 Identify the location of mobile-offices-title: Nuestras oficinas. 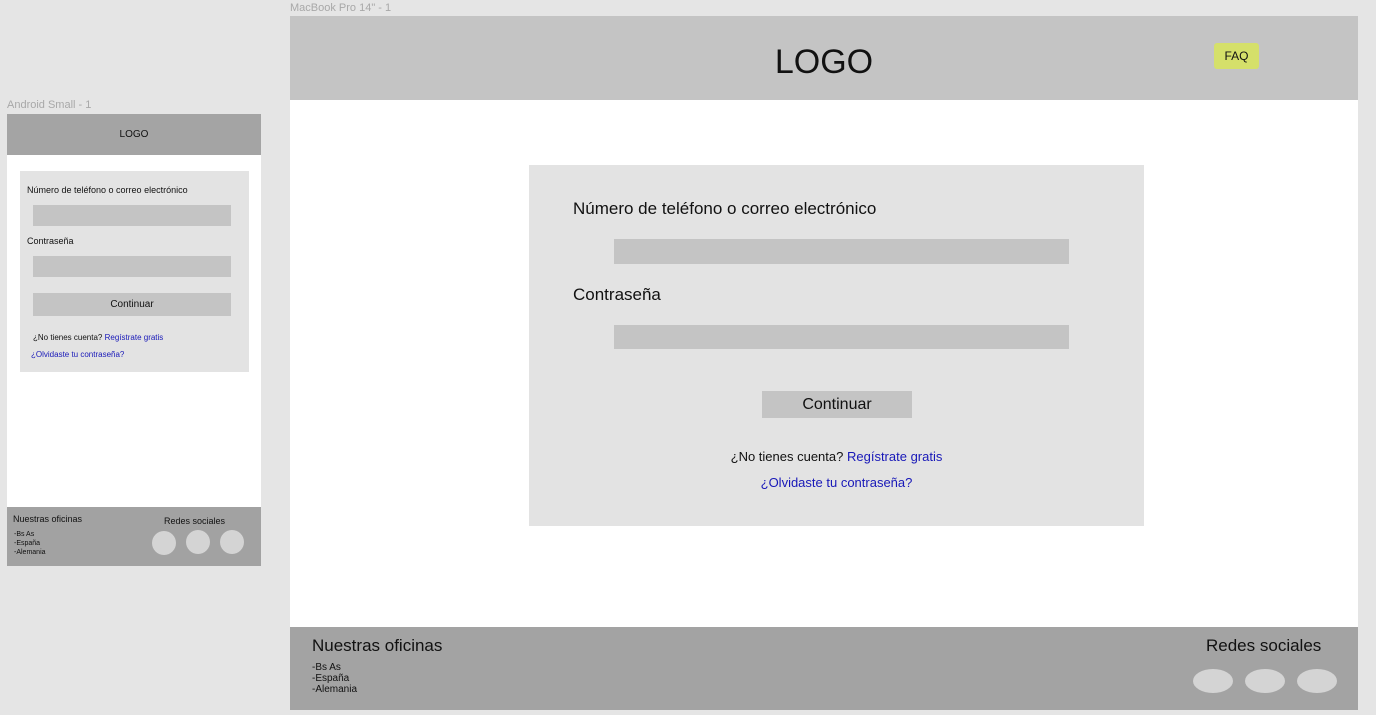
(48, 519).